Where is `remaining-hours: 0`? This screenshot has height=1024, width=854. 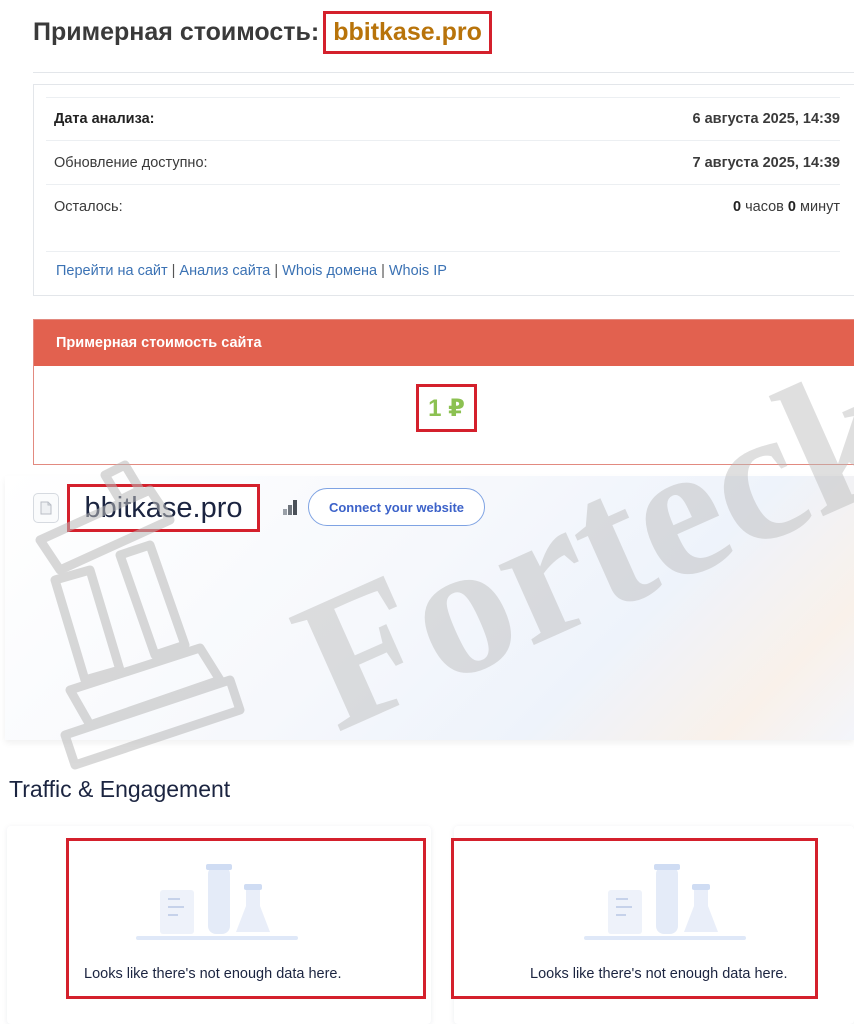
remaining-hours: 0 is located at coordinates (737, 207).